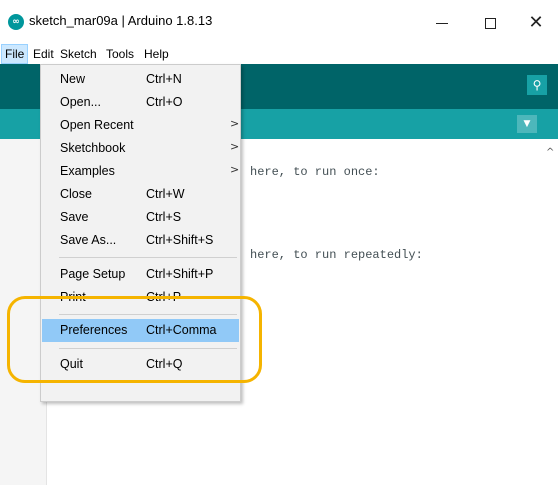 Image resolution: width=558 pixels, height=485 pixels. What do you see at coordinates (148, 257) in the screenshot?
I see `menu-separator` at bounding box center [148, 257].